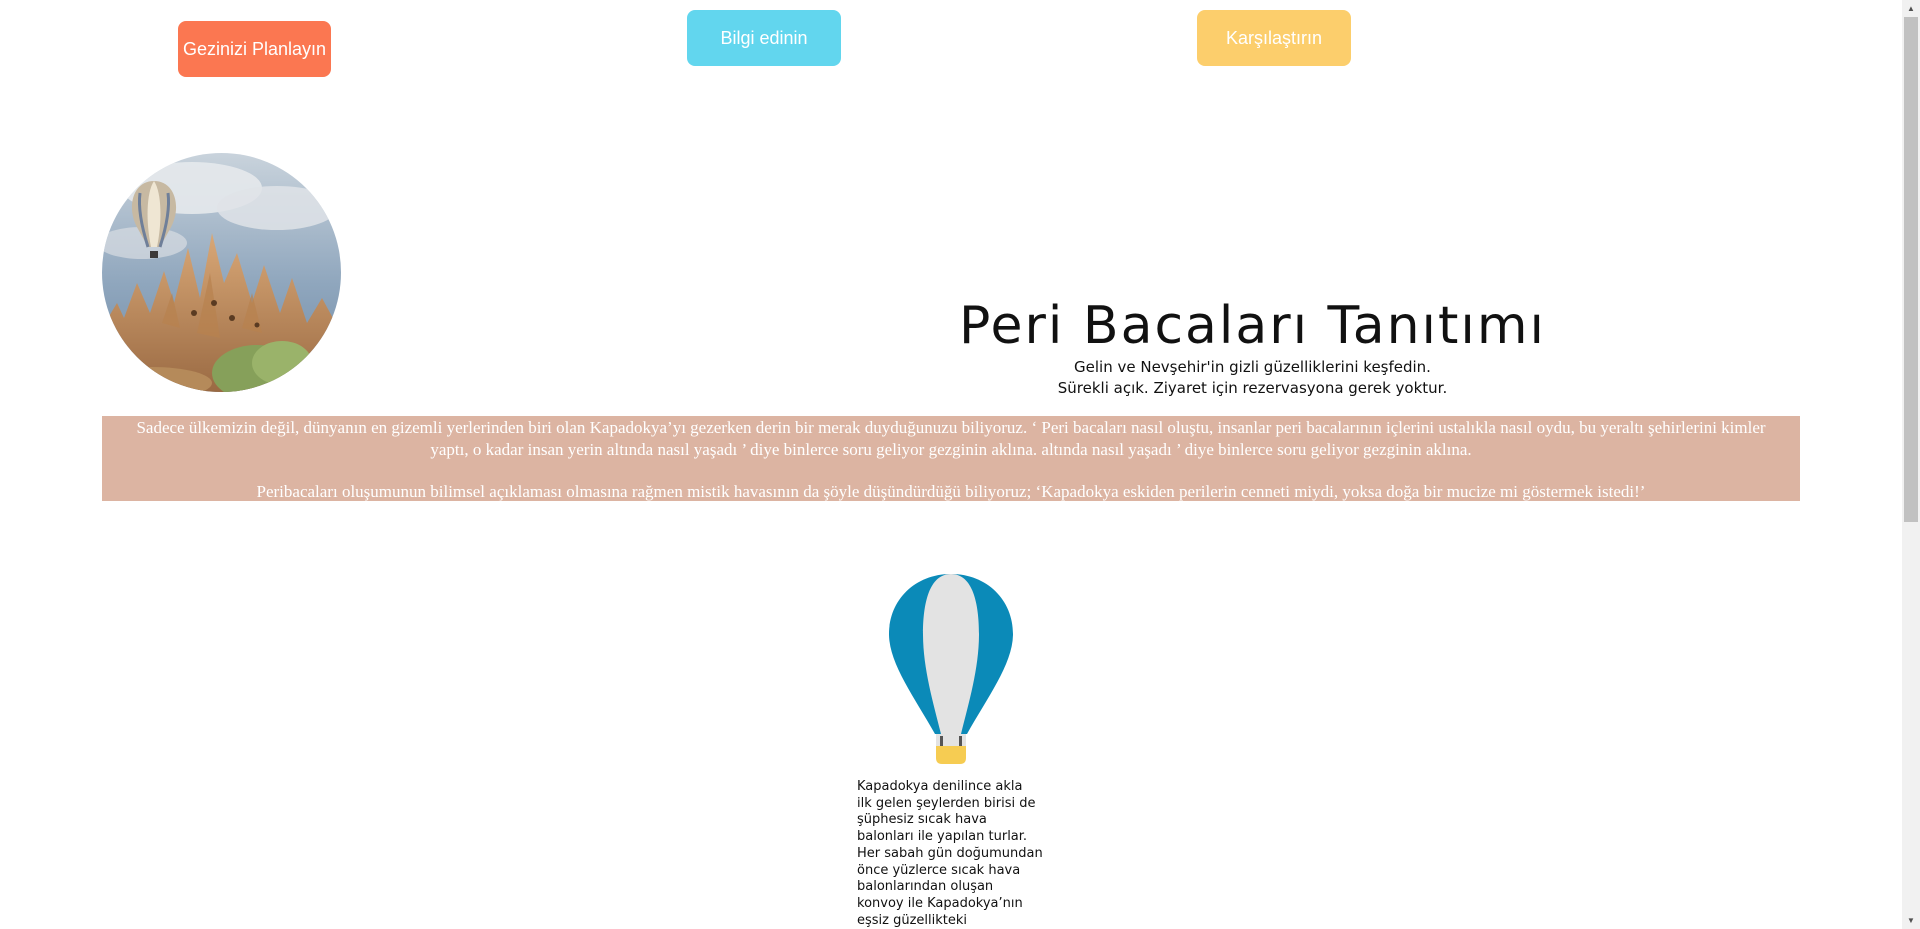 This screenshot has height=929, width=1920. I want to click on scroll-down-arrow-icon: ▼, so click(1911, 920).